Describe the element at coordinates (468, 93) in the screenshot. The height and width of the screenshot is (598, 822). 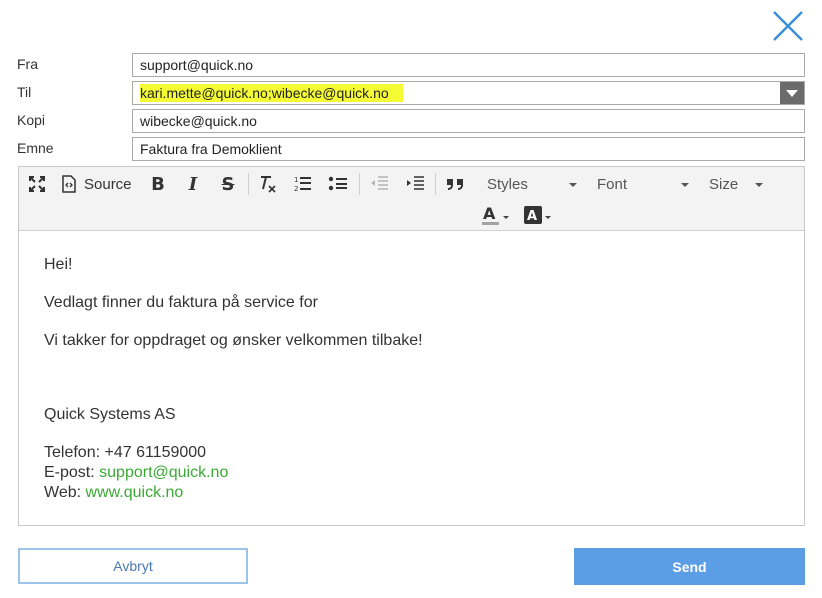
I see `to-field: kari.mette@quick.no;wibecke@quick.no` at that location.